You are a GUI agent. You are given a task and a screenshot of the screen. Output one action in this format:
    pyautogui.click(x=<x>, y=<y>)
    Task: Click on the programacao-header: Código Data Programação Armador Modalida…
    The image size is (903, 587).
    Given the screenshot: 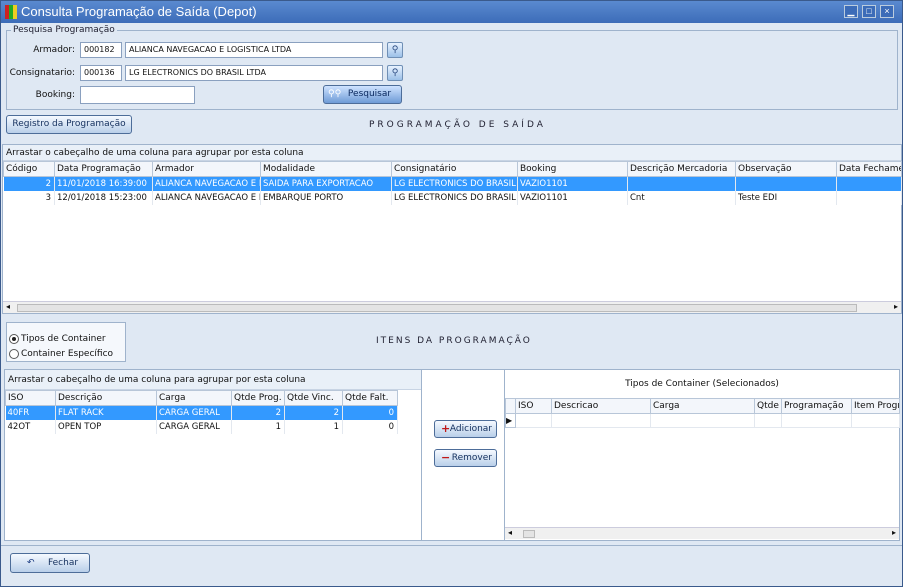 What is the action you would take?
    pyautogui.click(x=452, y=169)
    